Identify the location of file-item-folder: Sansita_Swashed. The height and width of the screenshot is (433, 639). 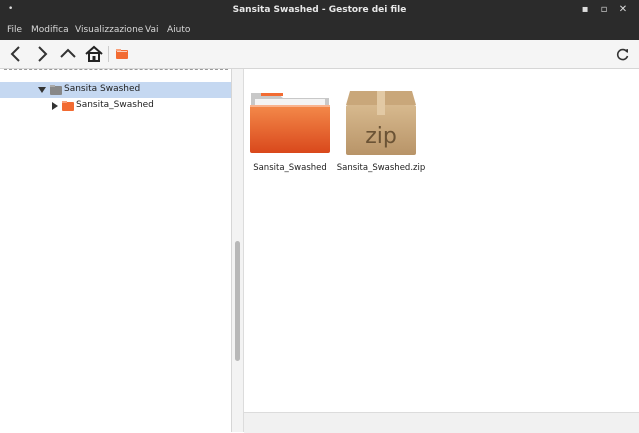
(290, 138).